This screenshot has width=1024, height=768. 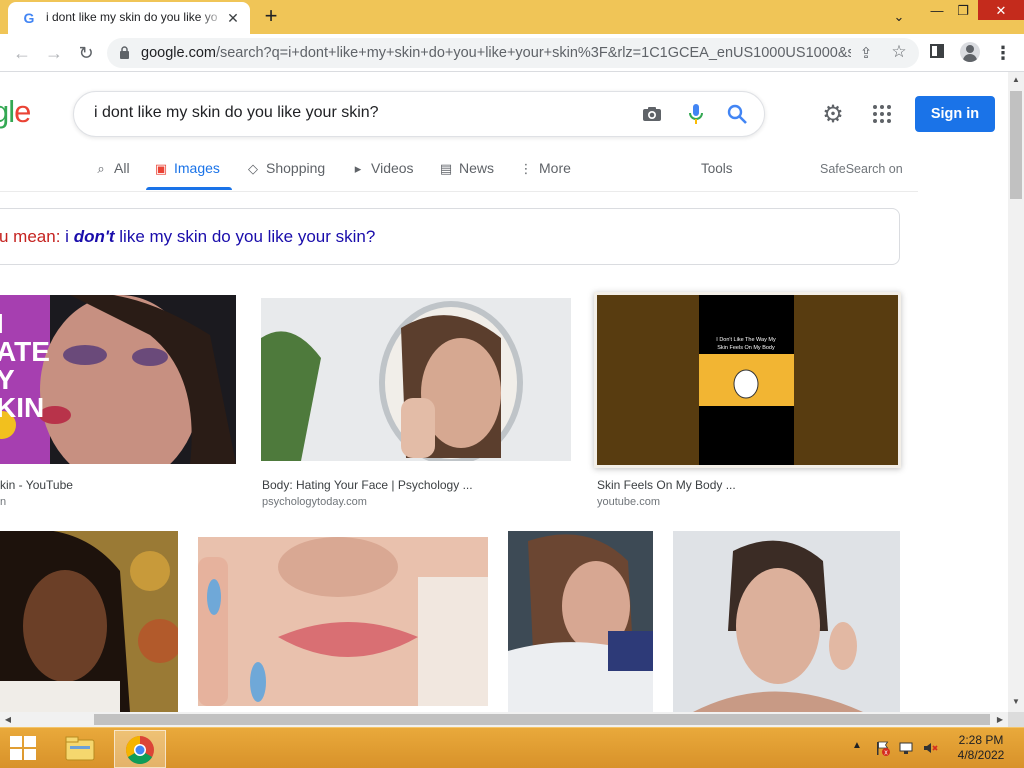 What do you see at coordinates (1016, 719) in the screenshot?
I see `scrollbar-corner` at bounding box center [1016, 719].